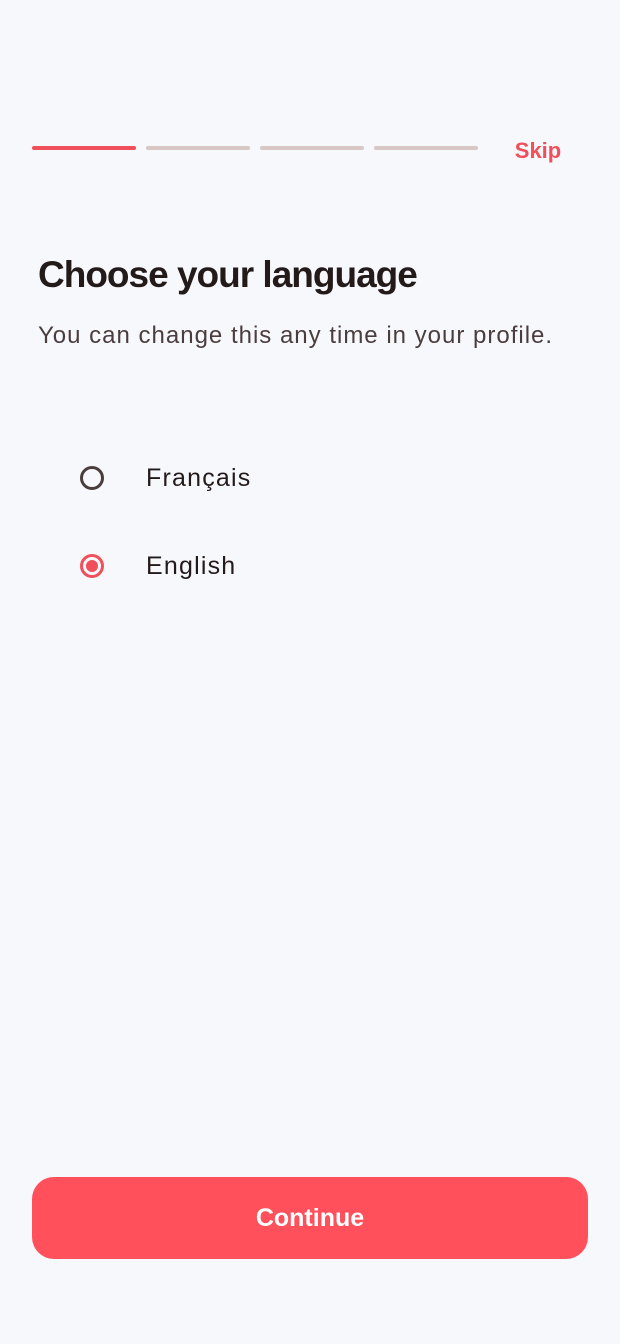  Describe the element at coordinates (255, 148) in the screenshot. I see `onboarding-progress-bar` at that location.